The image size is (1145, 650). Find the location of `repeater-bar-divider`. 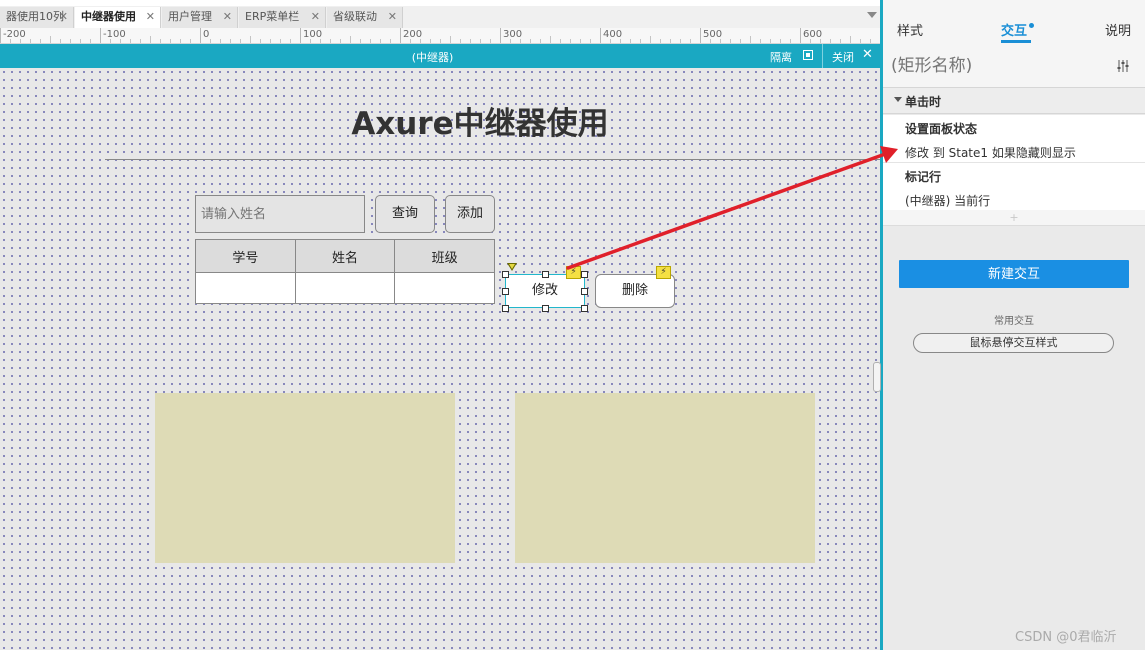

repeater-bar-divider is located at coordinates (822, 56).